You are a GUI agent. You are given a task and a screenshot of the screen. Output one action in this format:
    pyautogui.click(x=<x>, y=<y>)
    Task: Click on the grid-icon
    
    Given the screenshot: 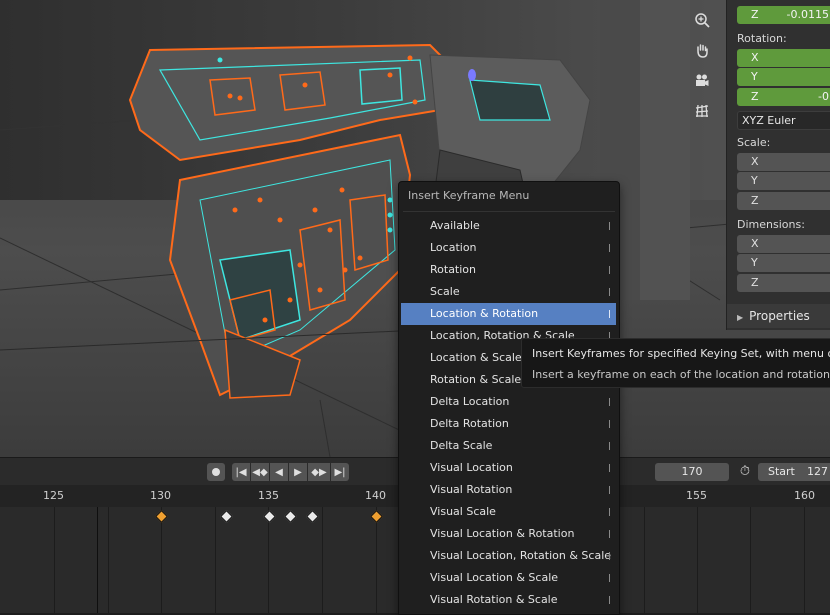 What is the action you would take?
    pyautogui.click(x=702, y=111)
    